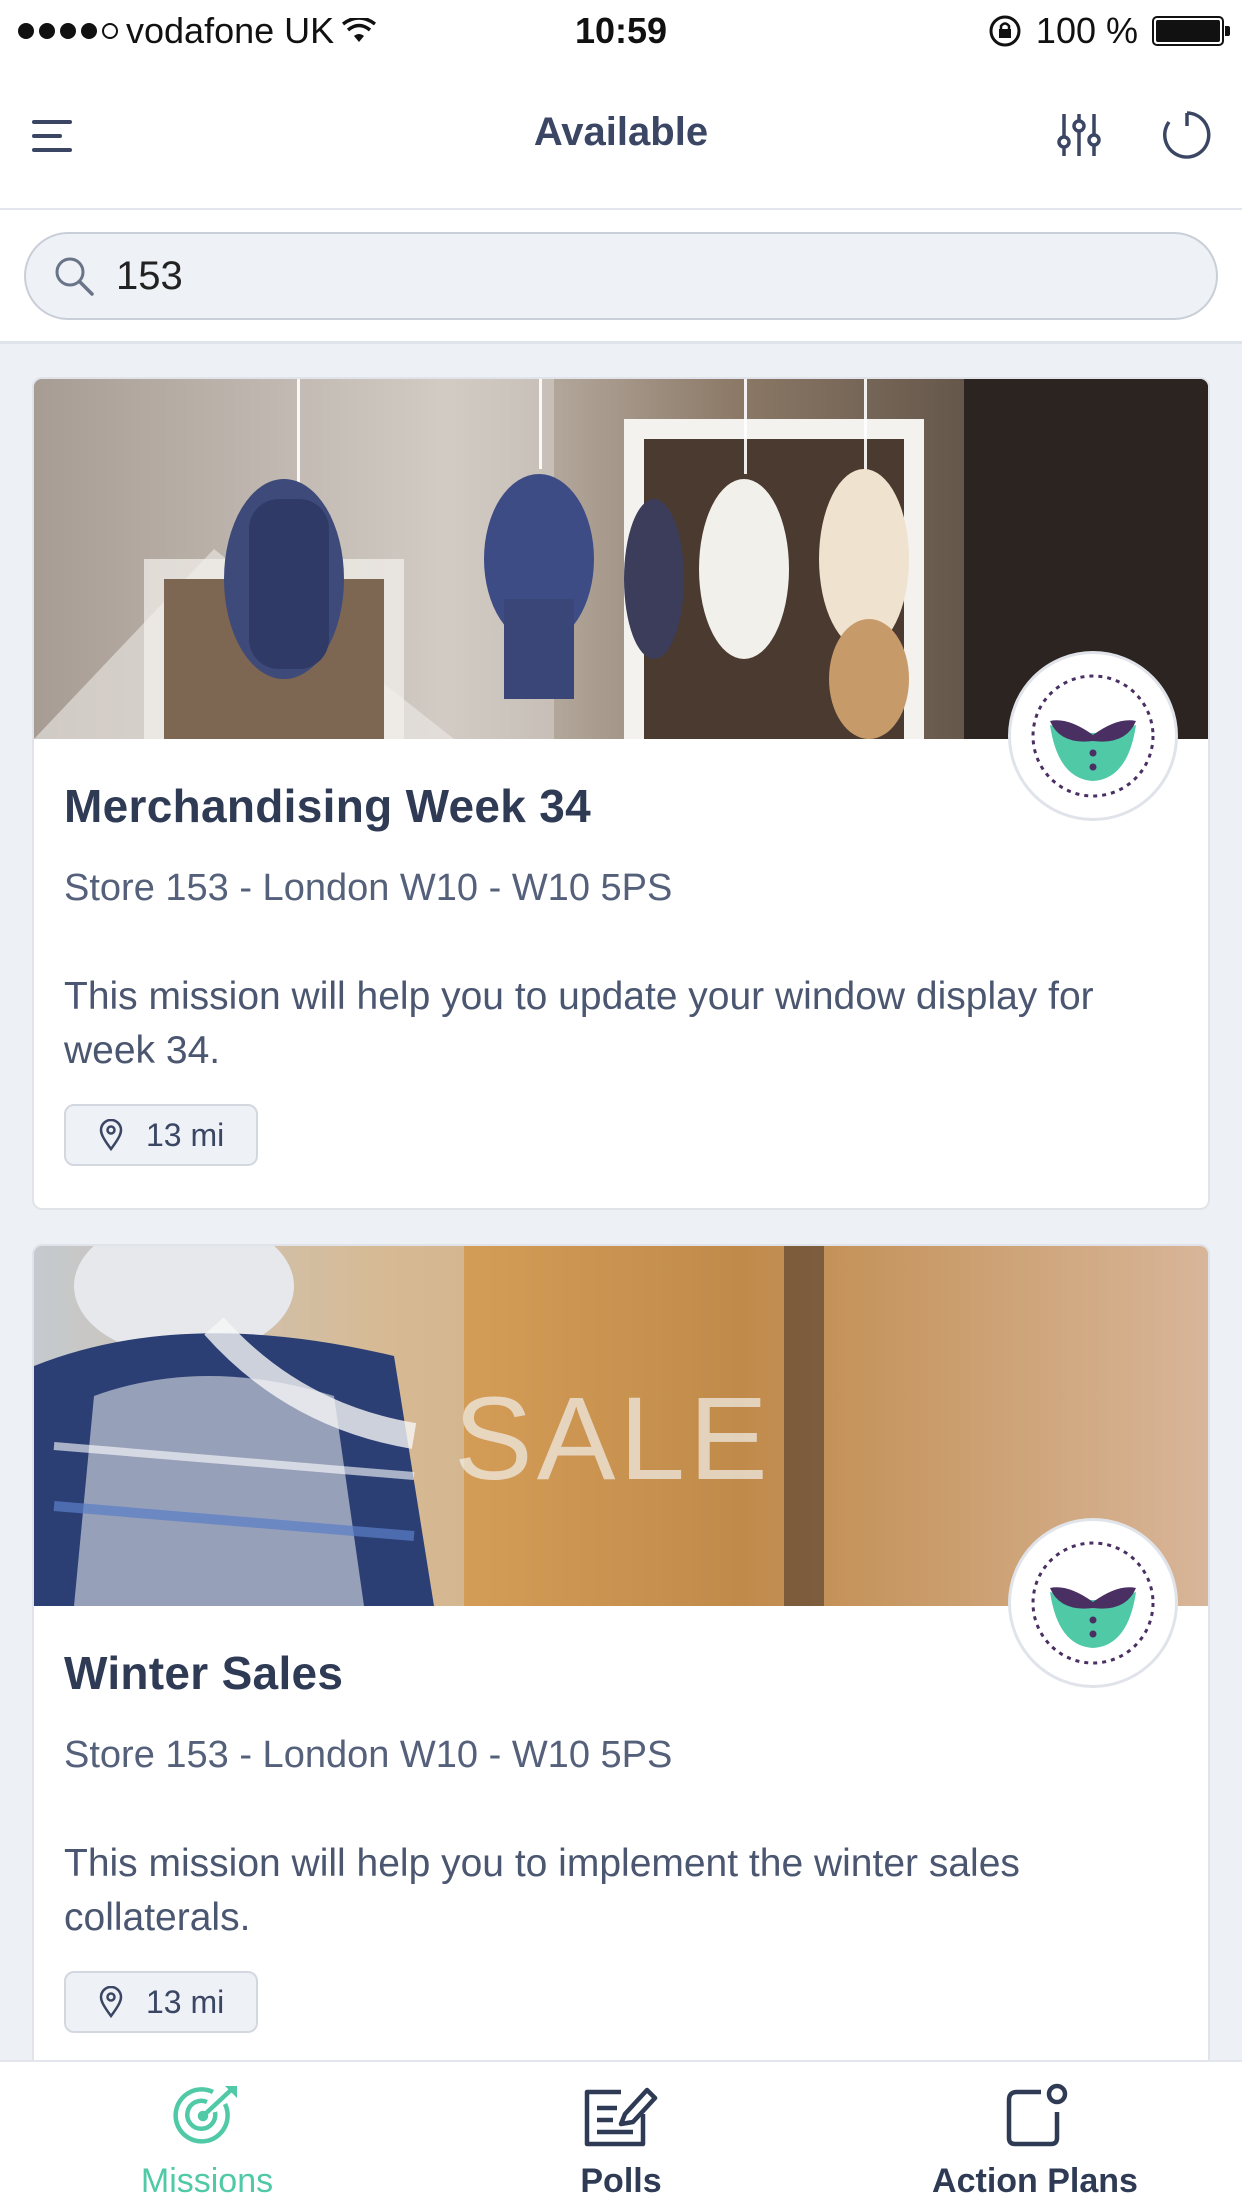 This screenshot has height=2208, width=1242. I want to click on mission-title: Merchandising Week 34, so click(327, 806).